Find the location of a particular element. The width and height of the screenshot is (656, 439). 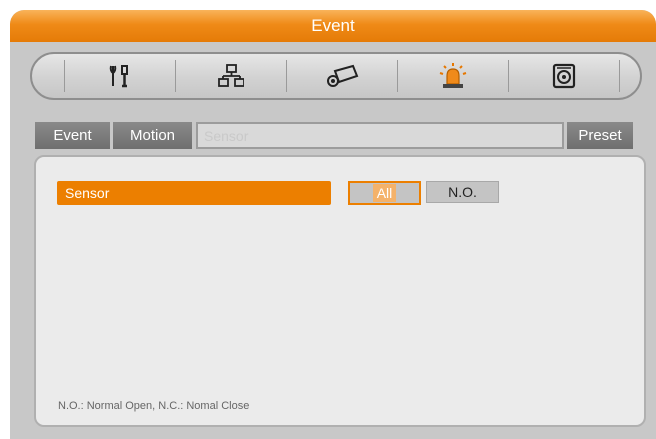

camera-icon is located at coordinates (343, 75).